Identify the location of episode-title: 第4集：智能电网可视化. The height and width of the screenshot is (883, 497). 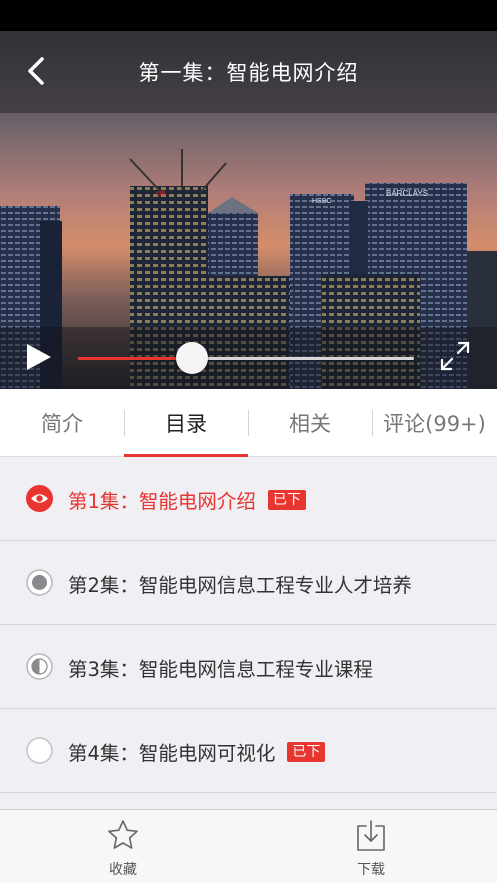
(172, 753).